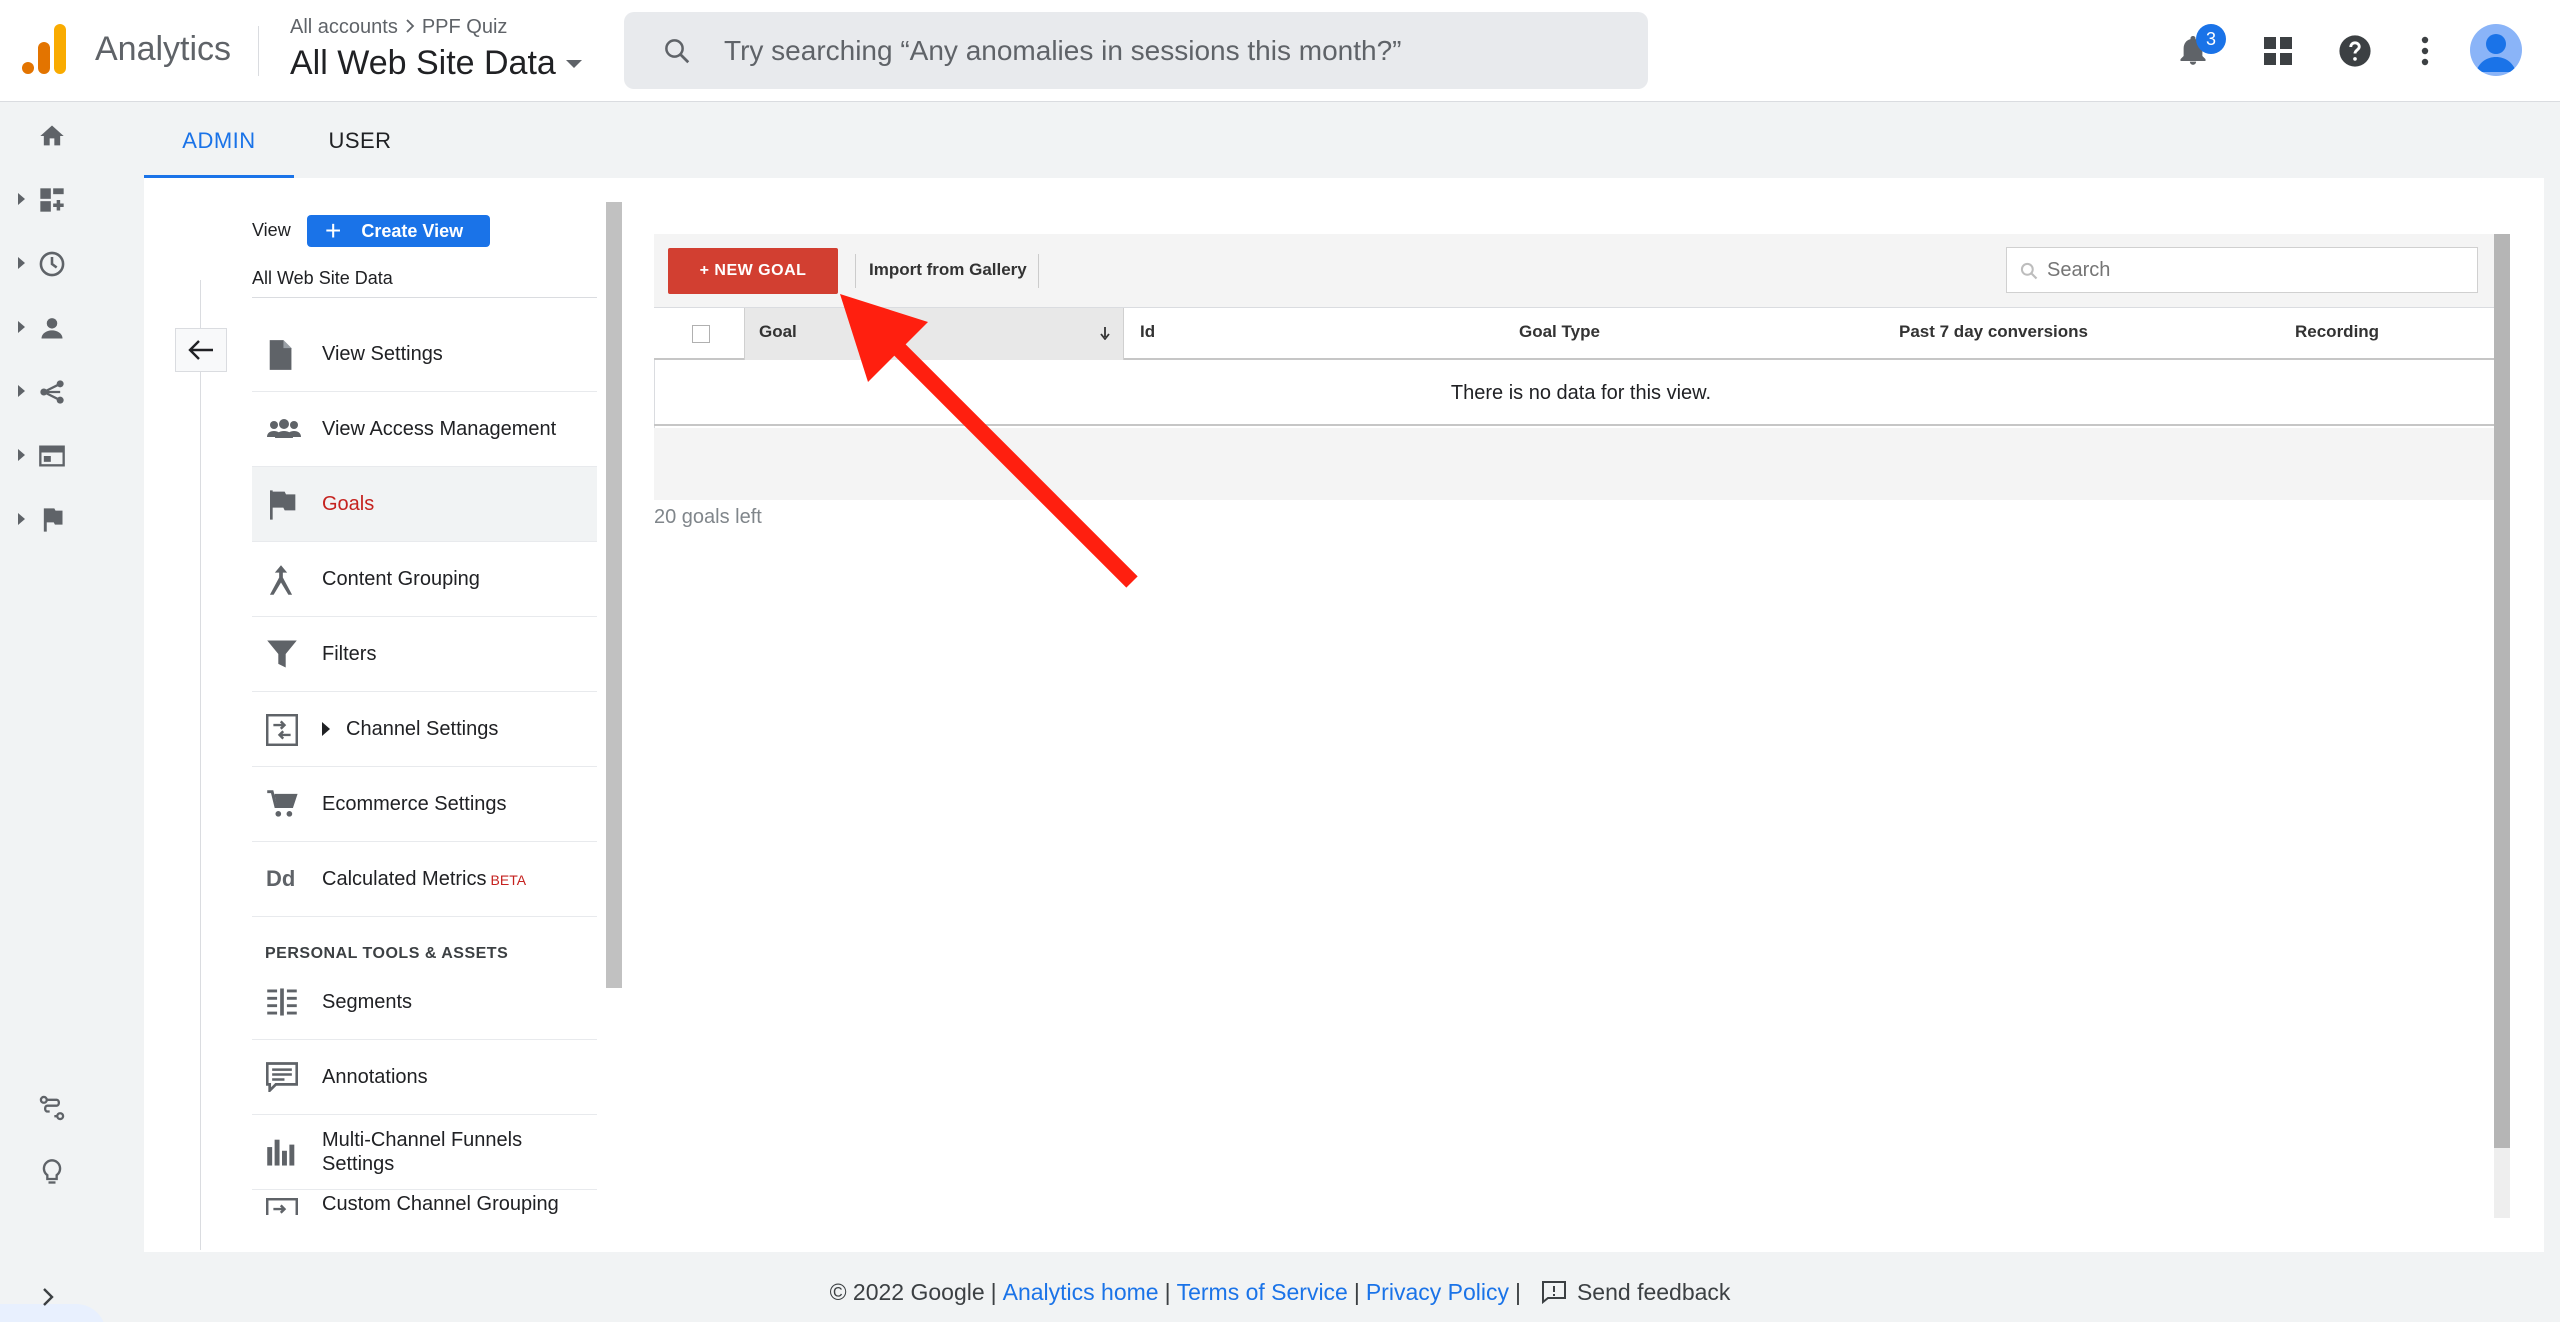 This screenshot has width=2560, height=1322. What do you see at coordinates (465, 27) in the screenshot?
I see `breadcrumb-account: PPF Quiz` at bounding box center [465, 27].